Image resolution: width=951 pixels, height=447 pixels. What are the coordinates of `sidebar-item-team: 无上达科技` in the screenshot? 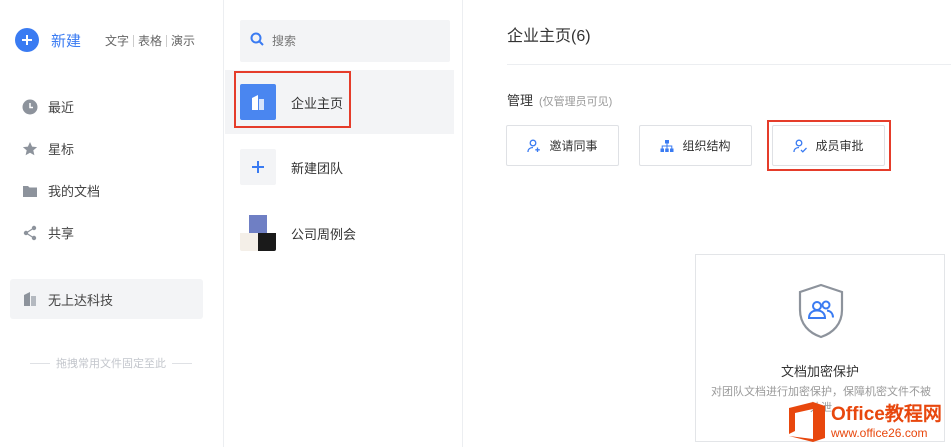 It's located at (106, 299).